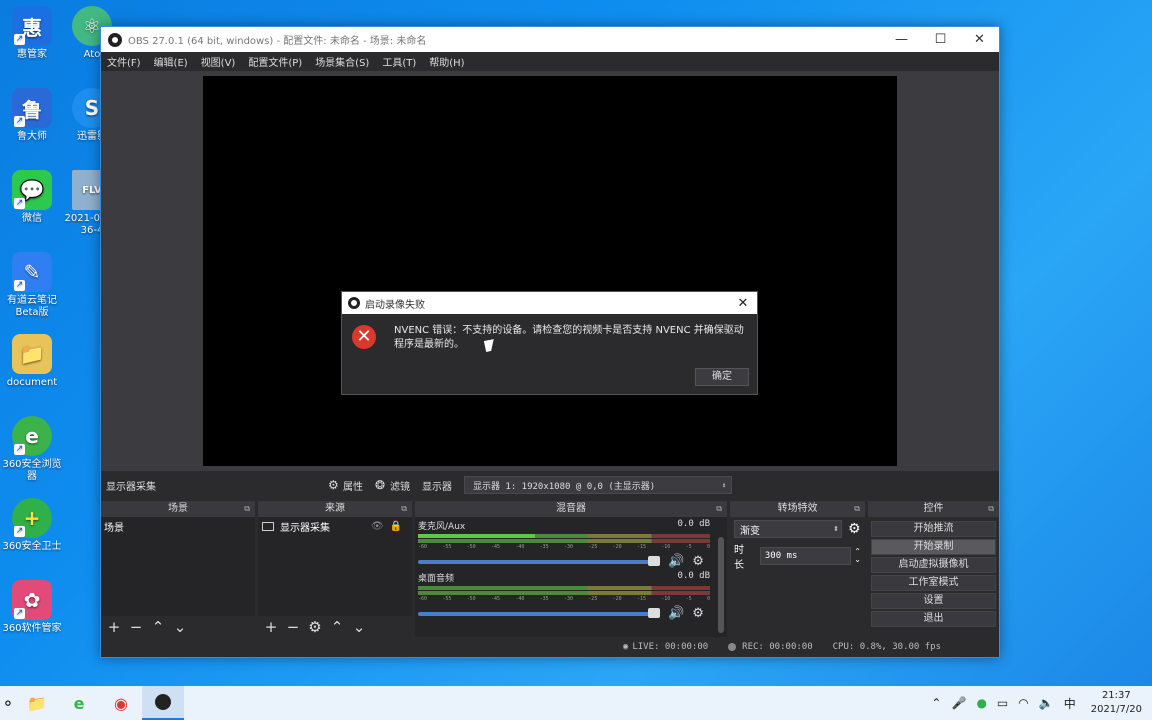  What do you see at coordinates (19, 203) in the screenshot?
I see `shortcut-arrow-icon: ↗` at bounding box center [19, 203].